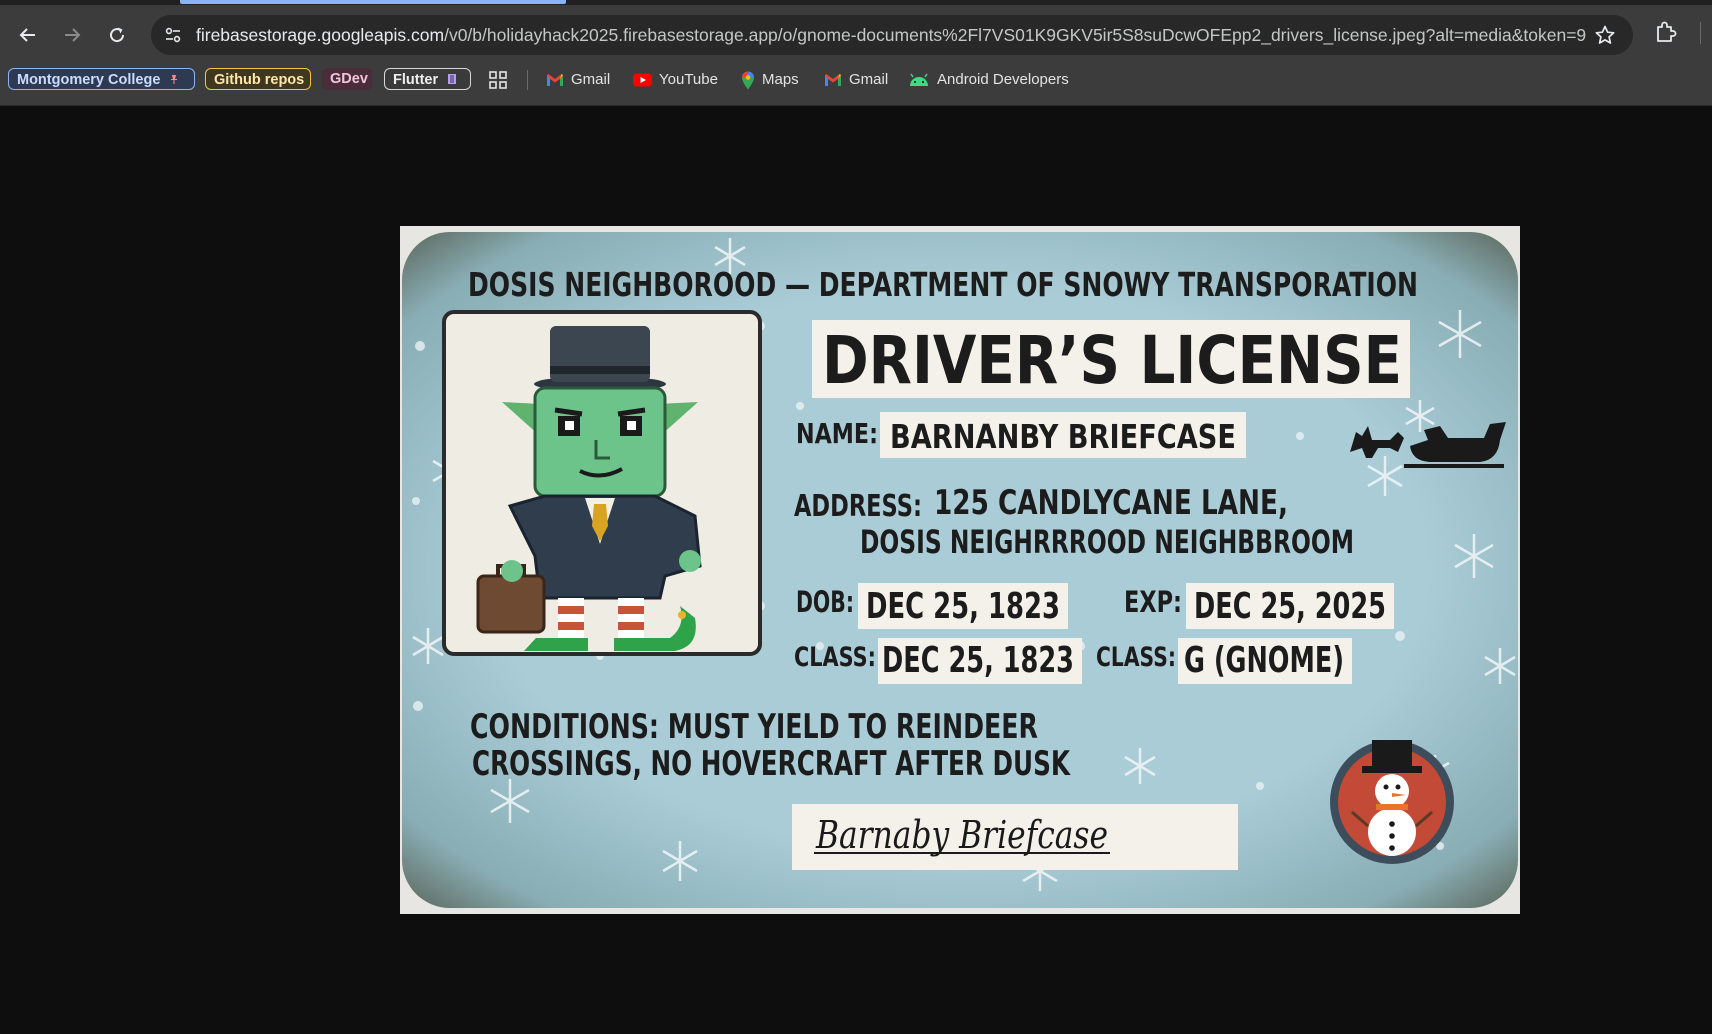  Describe the element at coordinates (1264, 660) in the screenshot. I see `class-value-2: G (GNOME)` at that location.